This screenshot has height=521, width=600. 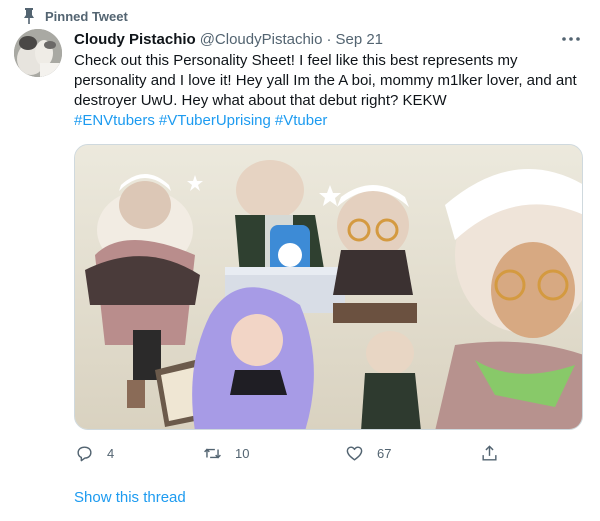 What do you see at coordinates (384, 453) in the screenshot?
I see `like-count: 67` at bounding box center [384, 453].